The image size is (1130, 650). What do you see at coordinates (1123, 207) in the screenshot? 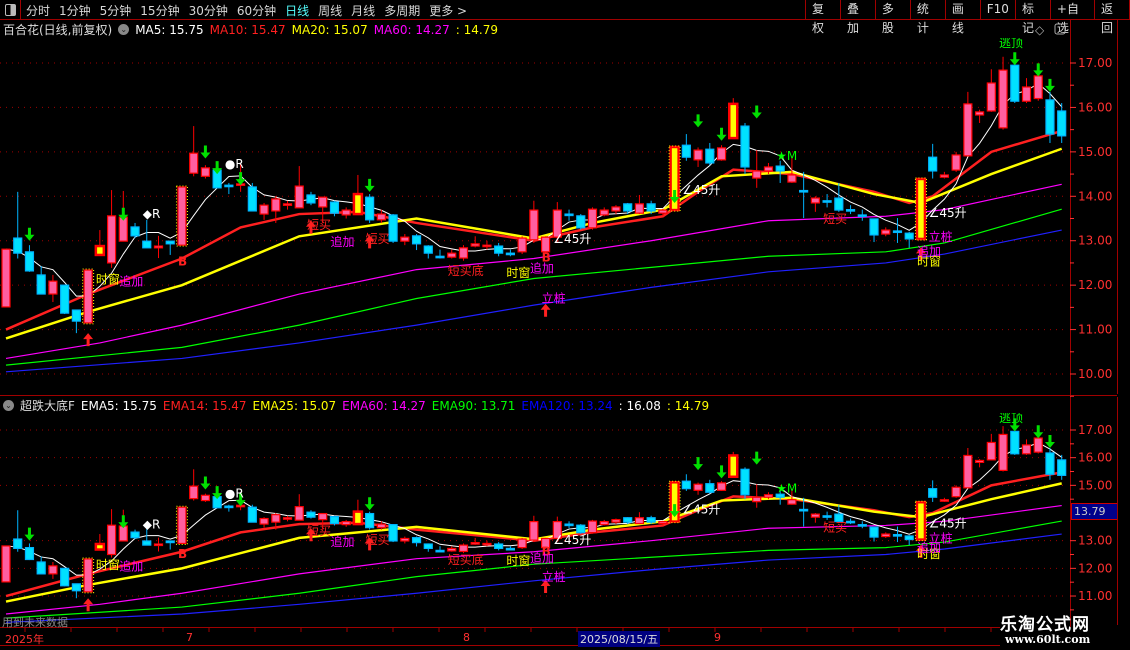
I see `right-side-panel` at bounding box center [1123, 207].